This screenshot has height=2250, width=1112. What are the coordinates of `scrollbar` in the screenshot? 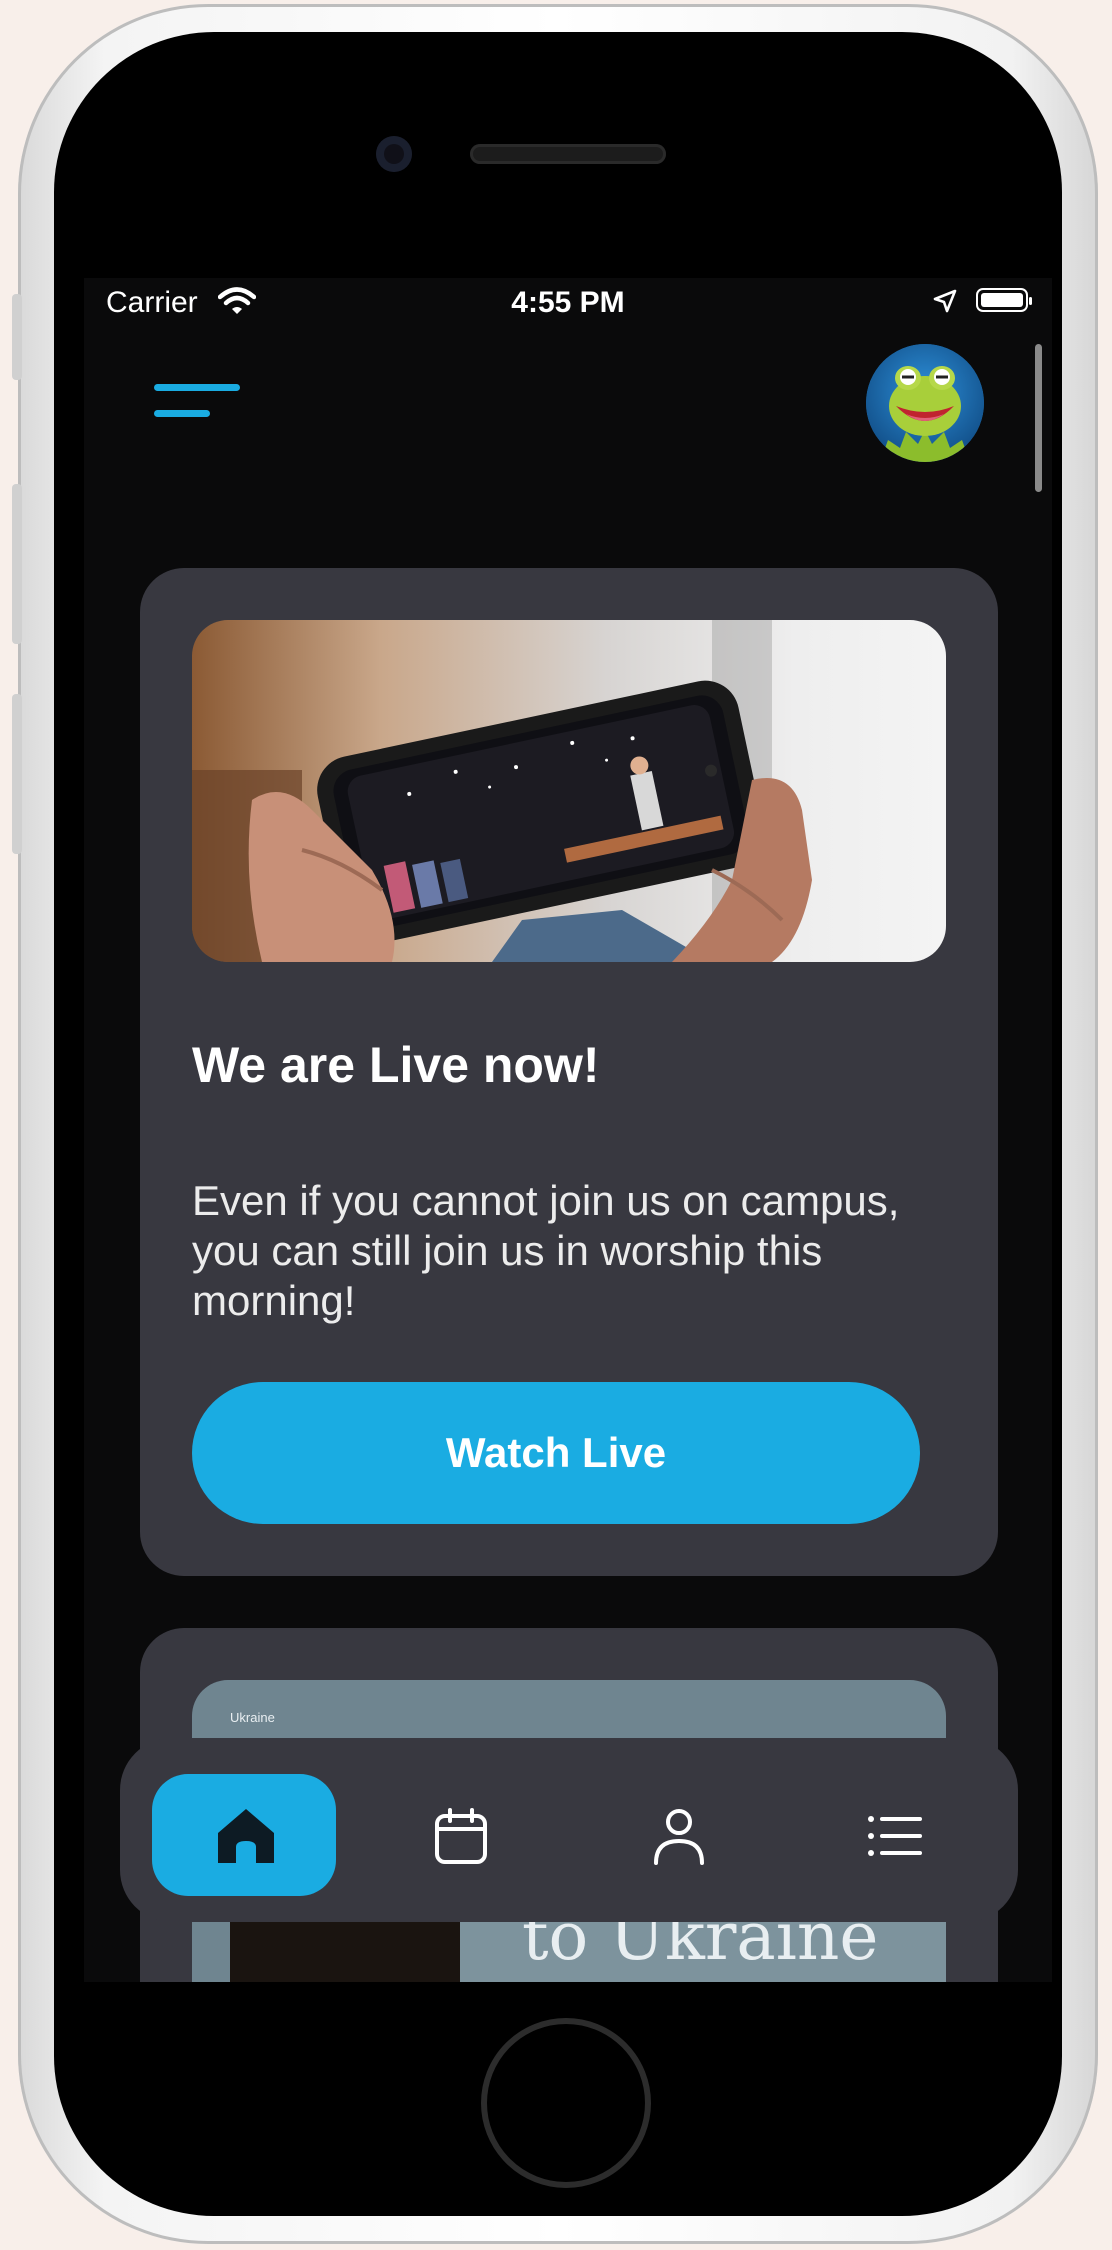 It's located at (1038, 418).